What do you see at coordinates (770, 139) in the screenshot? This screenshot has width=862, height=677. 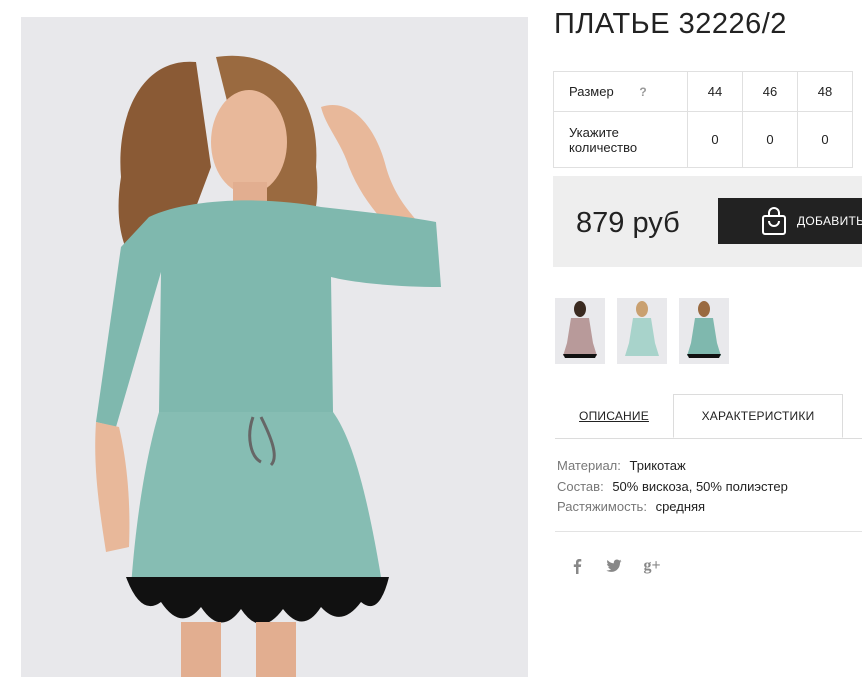 I see `quantity-input-46: 0` at bounding box center [770, 139].